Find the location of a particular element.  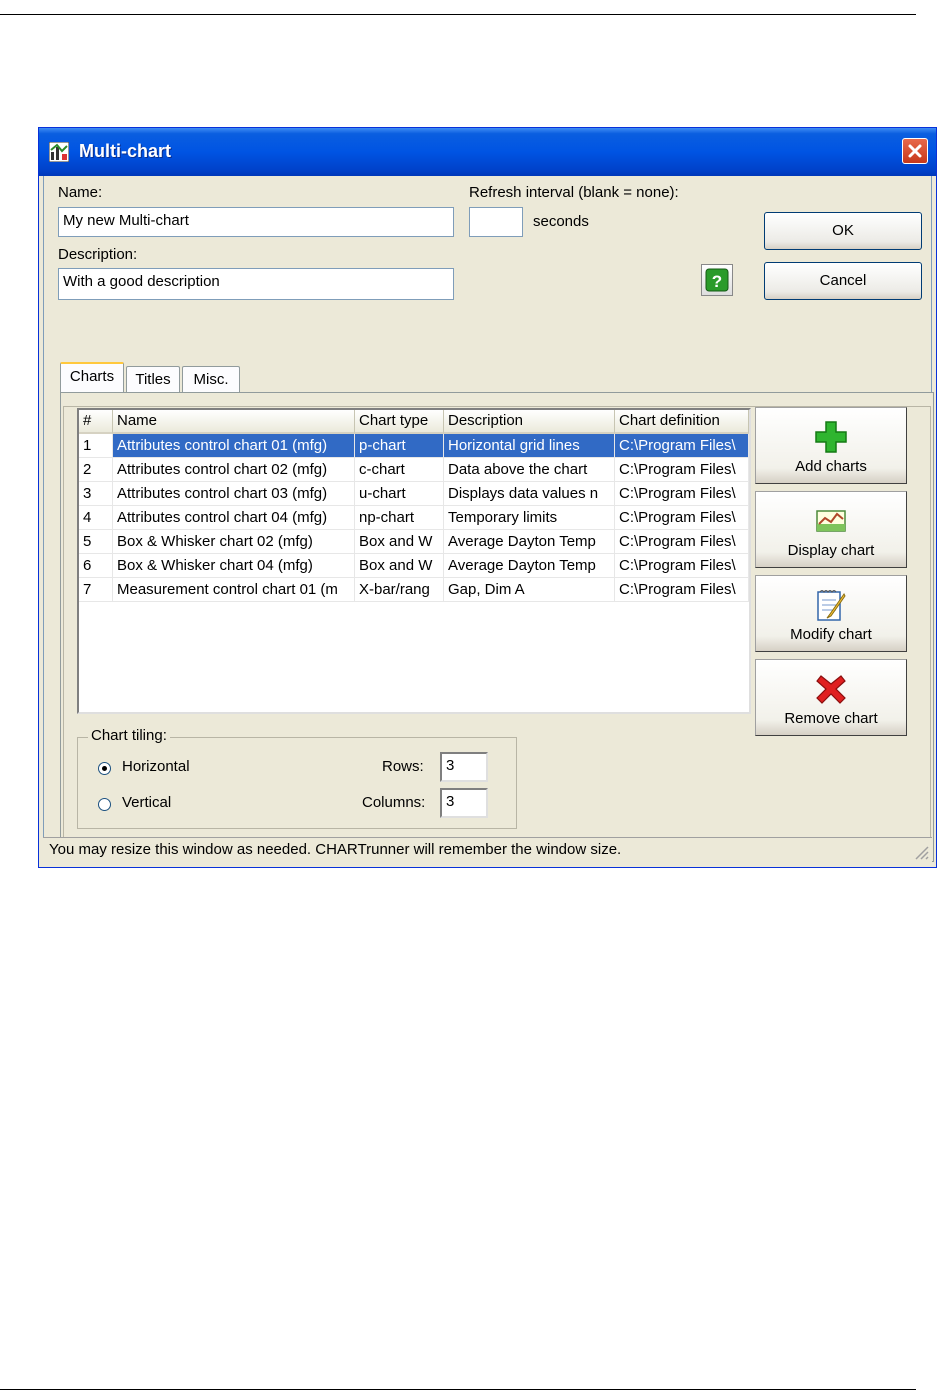

row-name: Box & Whisker chart 04 (mfg) is located at coordinates (234, 566).